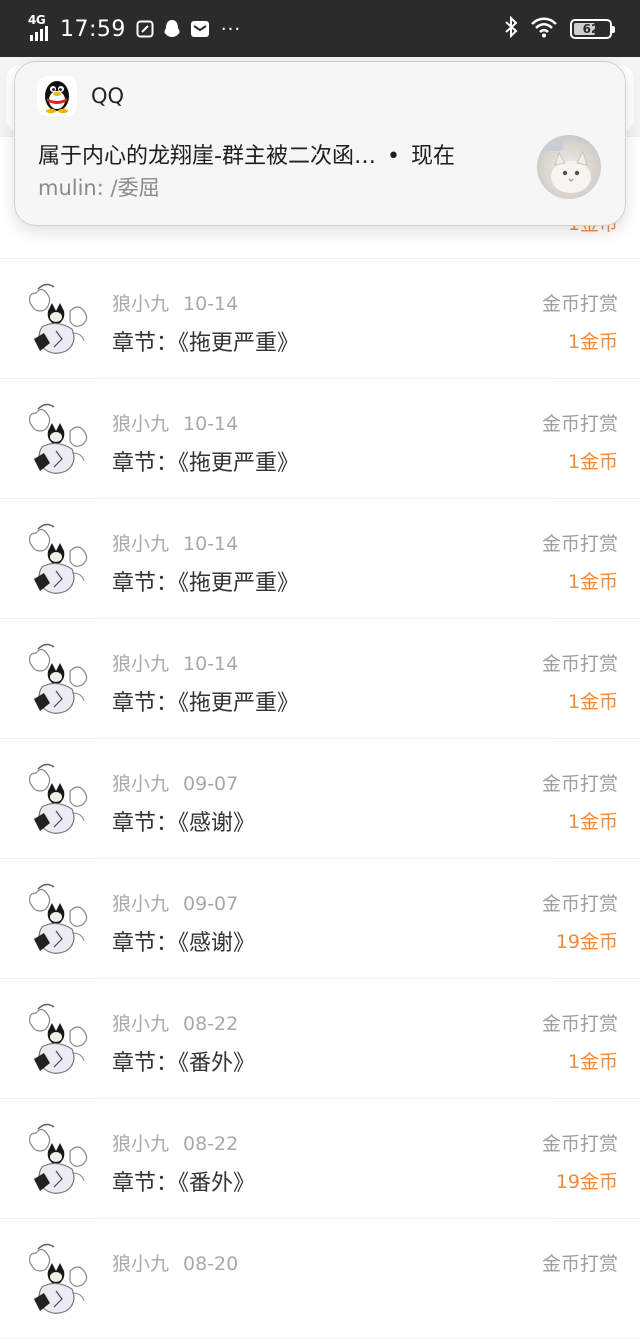 The width and height of the screenshot is (640, 1339). What do you see at coordinates (200, 29) in the screenshot?
I see `message-icon` at bounding box center [200, 29].